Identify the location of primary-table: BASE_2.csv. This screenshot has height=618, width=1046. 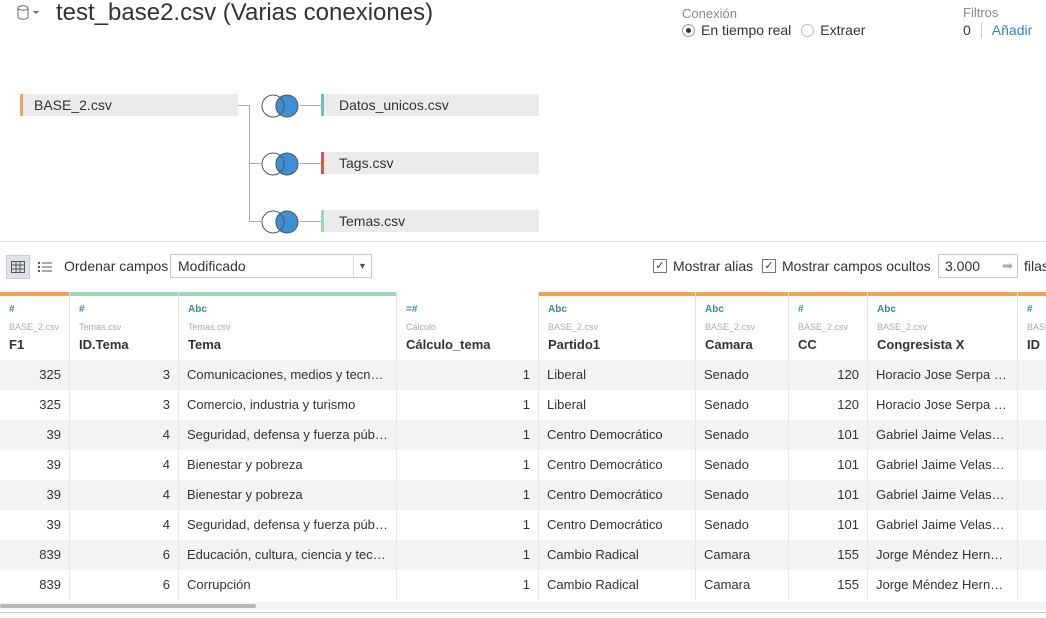
(129, 105).